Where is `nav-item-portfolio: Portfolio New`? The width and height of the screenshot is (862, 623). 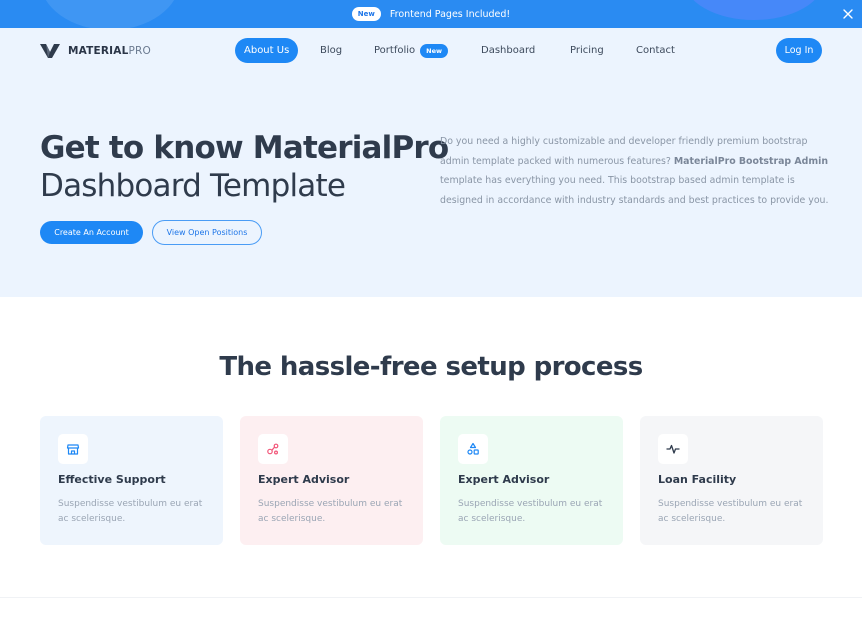 nav-item-portfolio: Portfolio New is located at coordinates (411, 50).